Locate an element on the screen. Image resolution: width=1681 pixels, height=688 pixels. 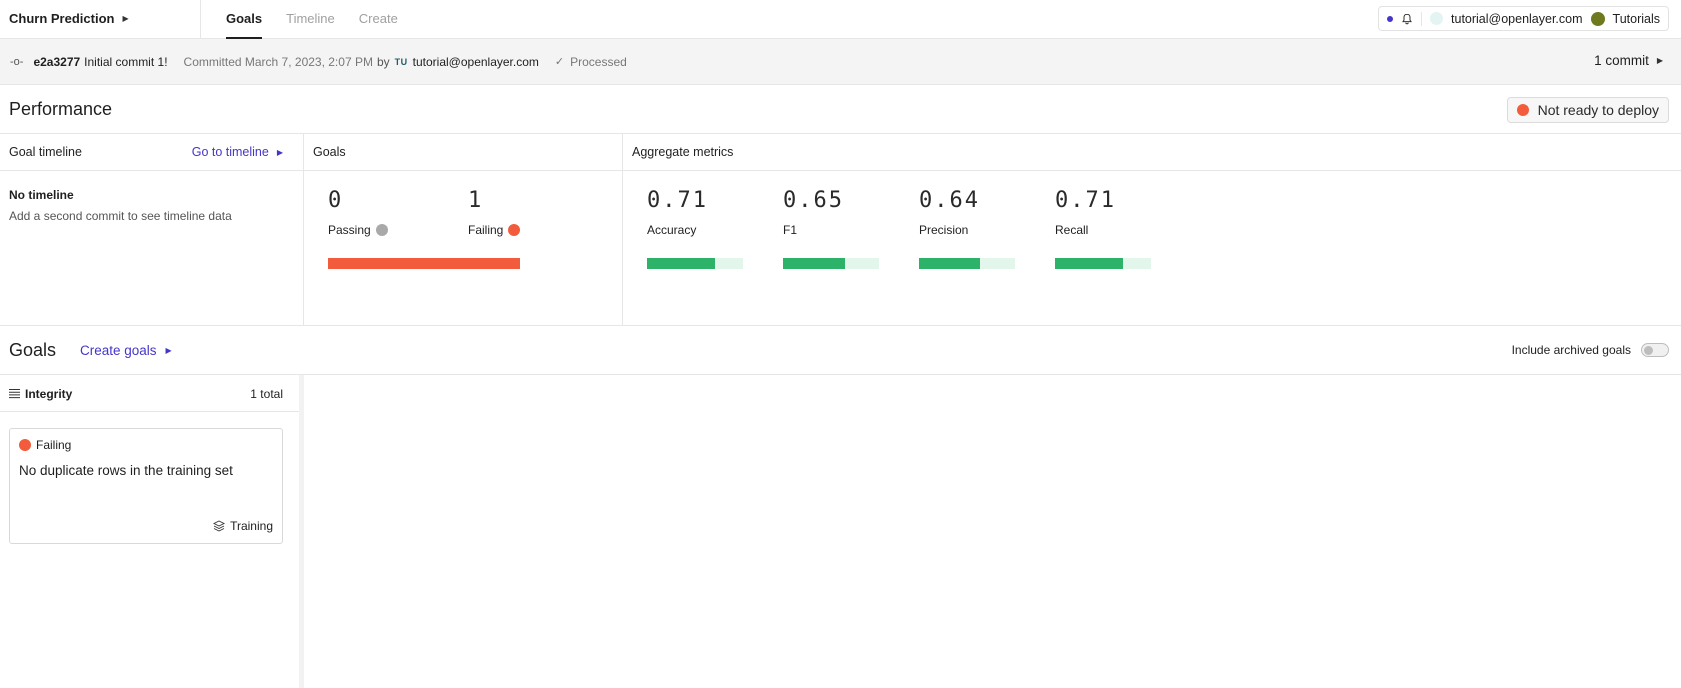
archived-goals-toggle-group: Include archived goals is located at coordinates (1590, 350).